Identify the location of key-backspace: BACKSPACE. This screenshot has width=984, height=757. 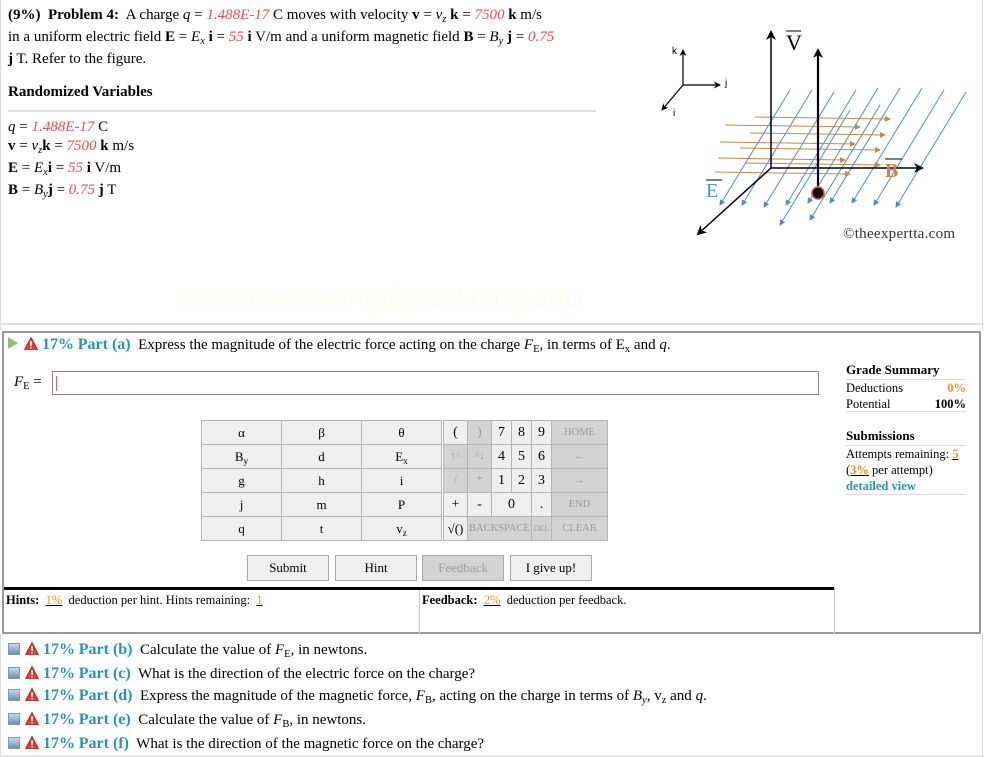
(499, 528).